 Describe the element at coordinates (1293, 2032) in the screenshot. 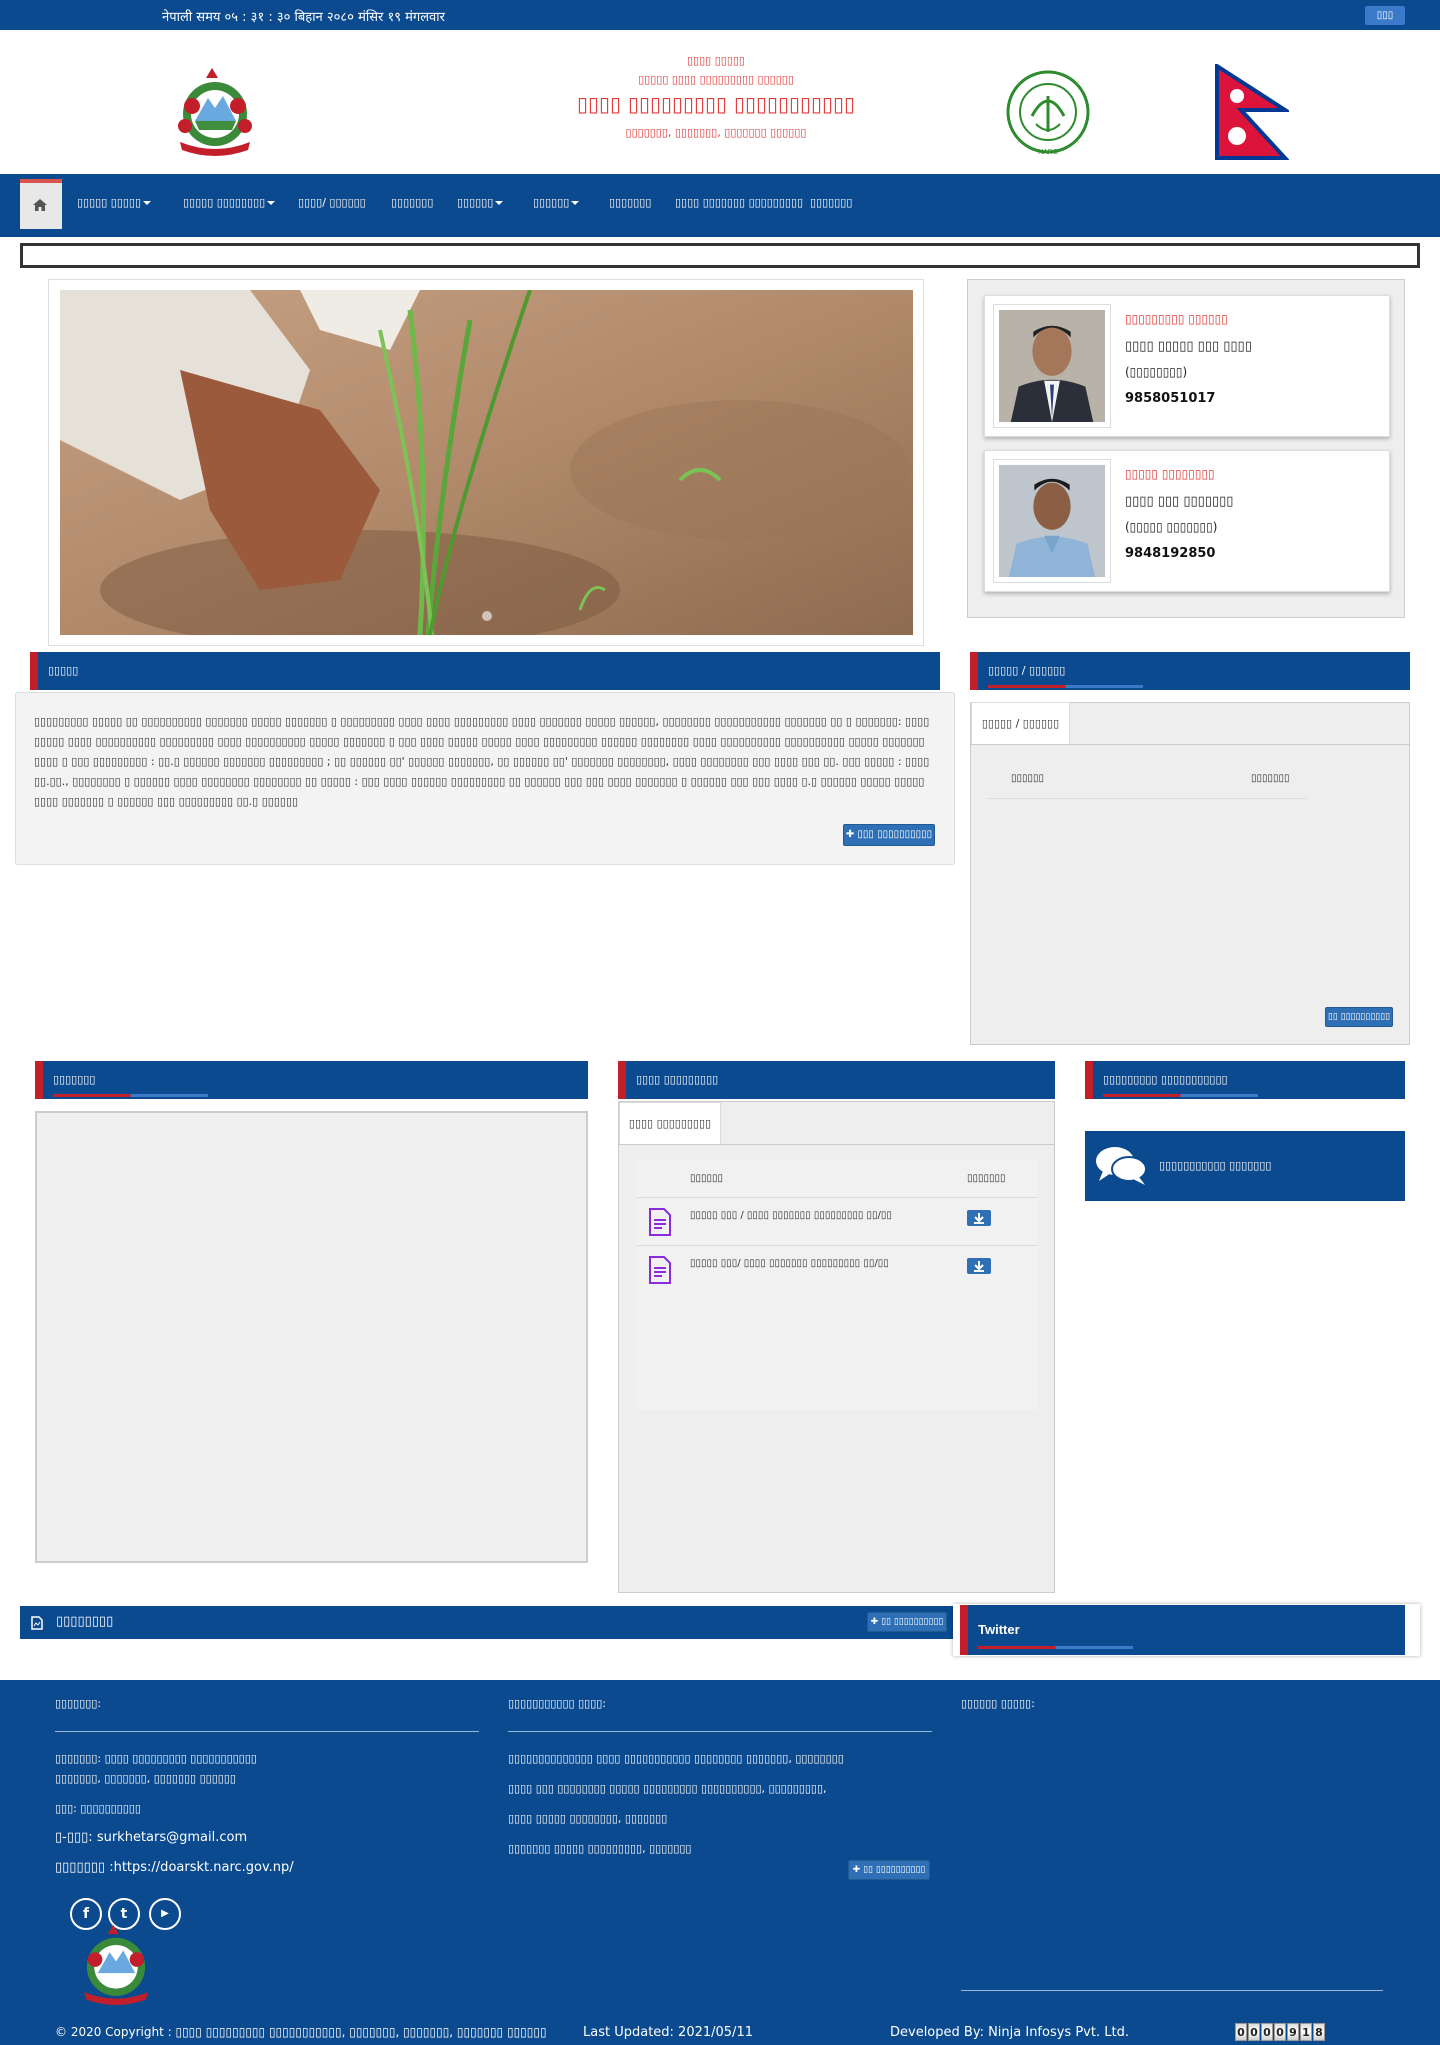

I see `counter-digit: 9` at that location.